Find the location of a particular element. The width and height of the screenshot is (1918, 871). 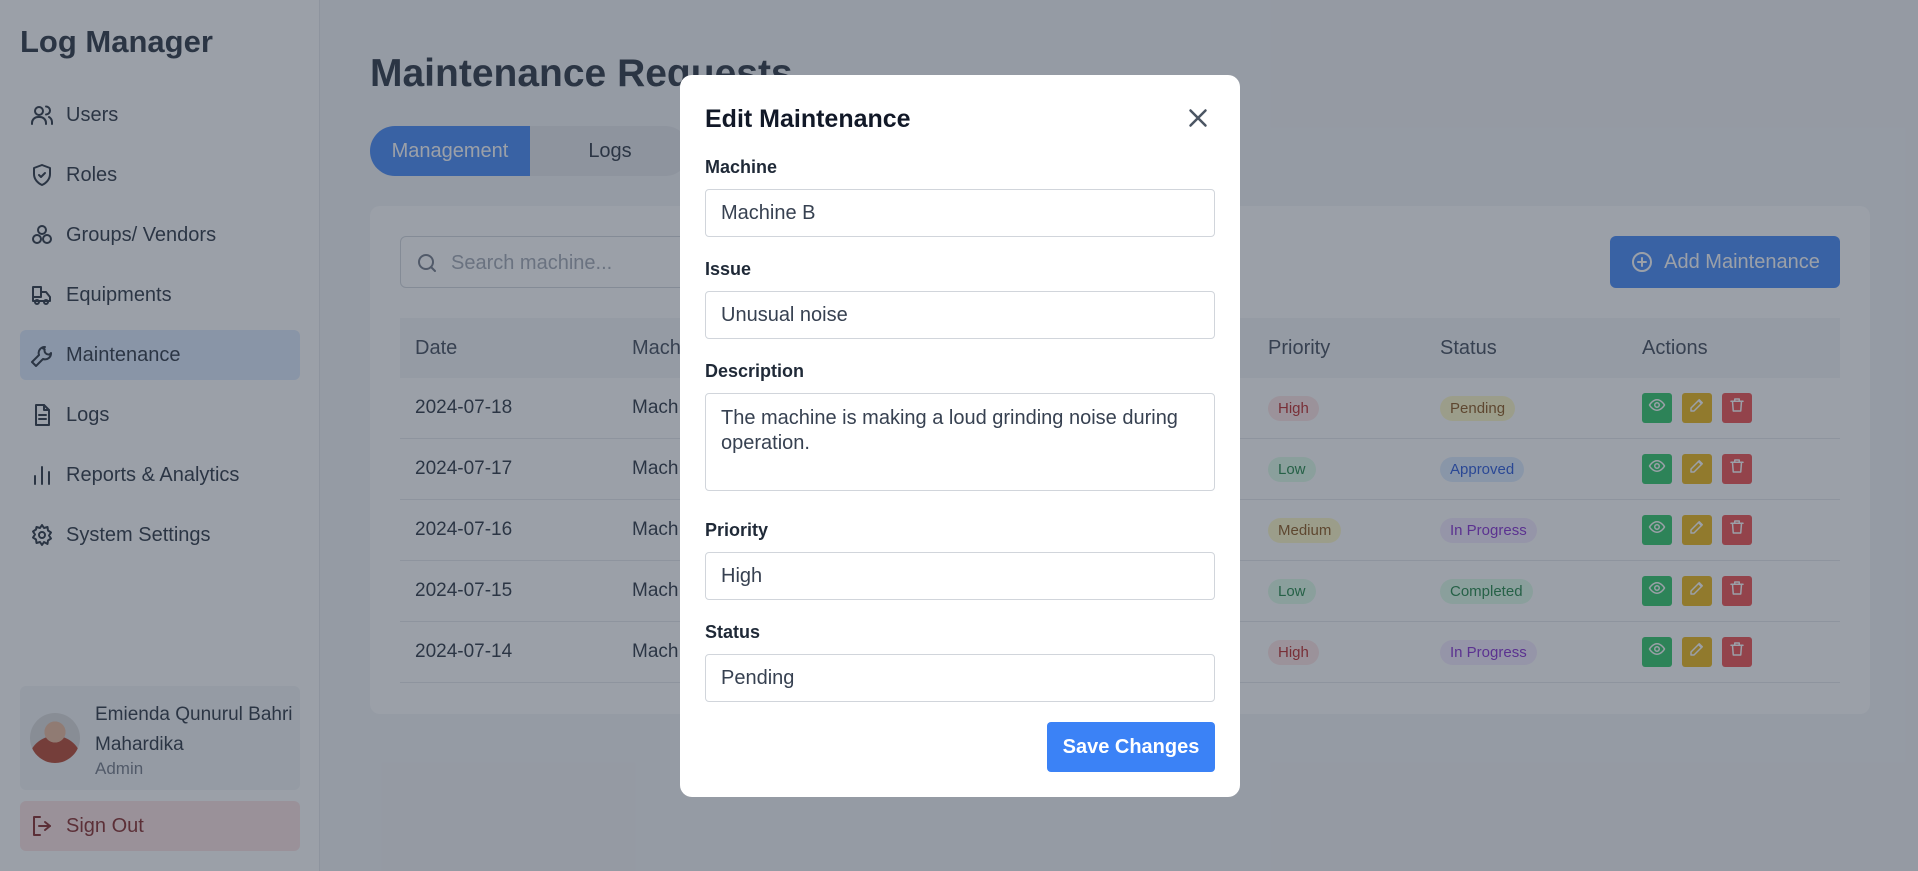

status-field is located at coordinates (960, 678).